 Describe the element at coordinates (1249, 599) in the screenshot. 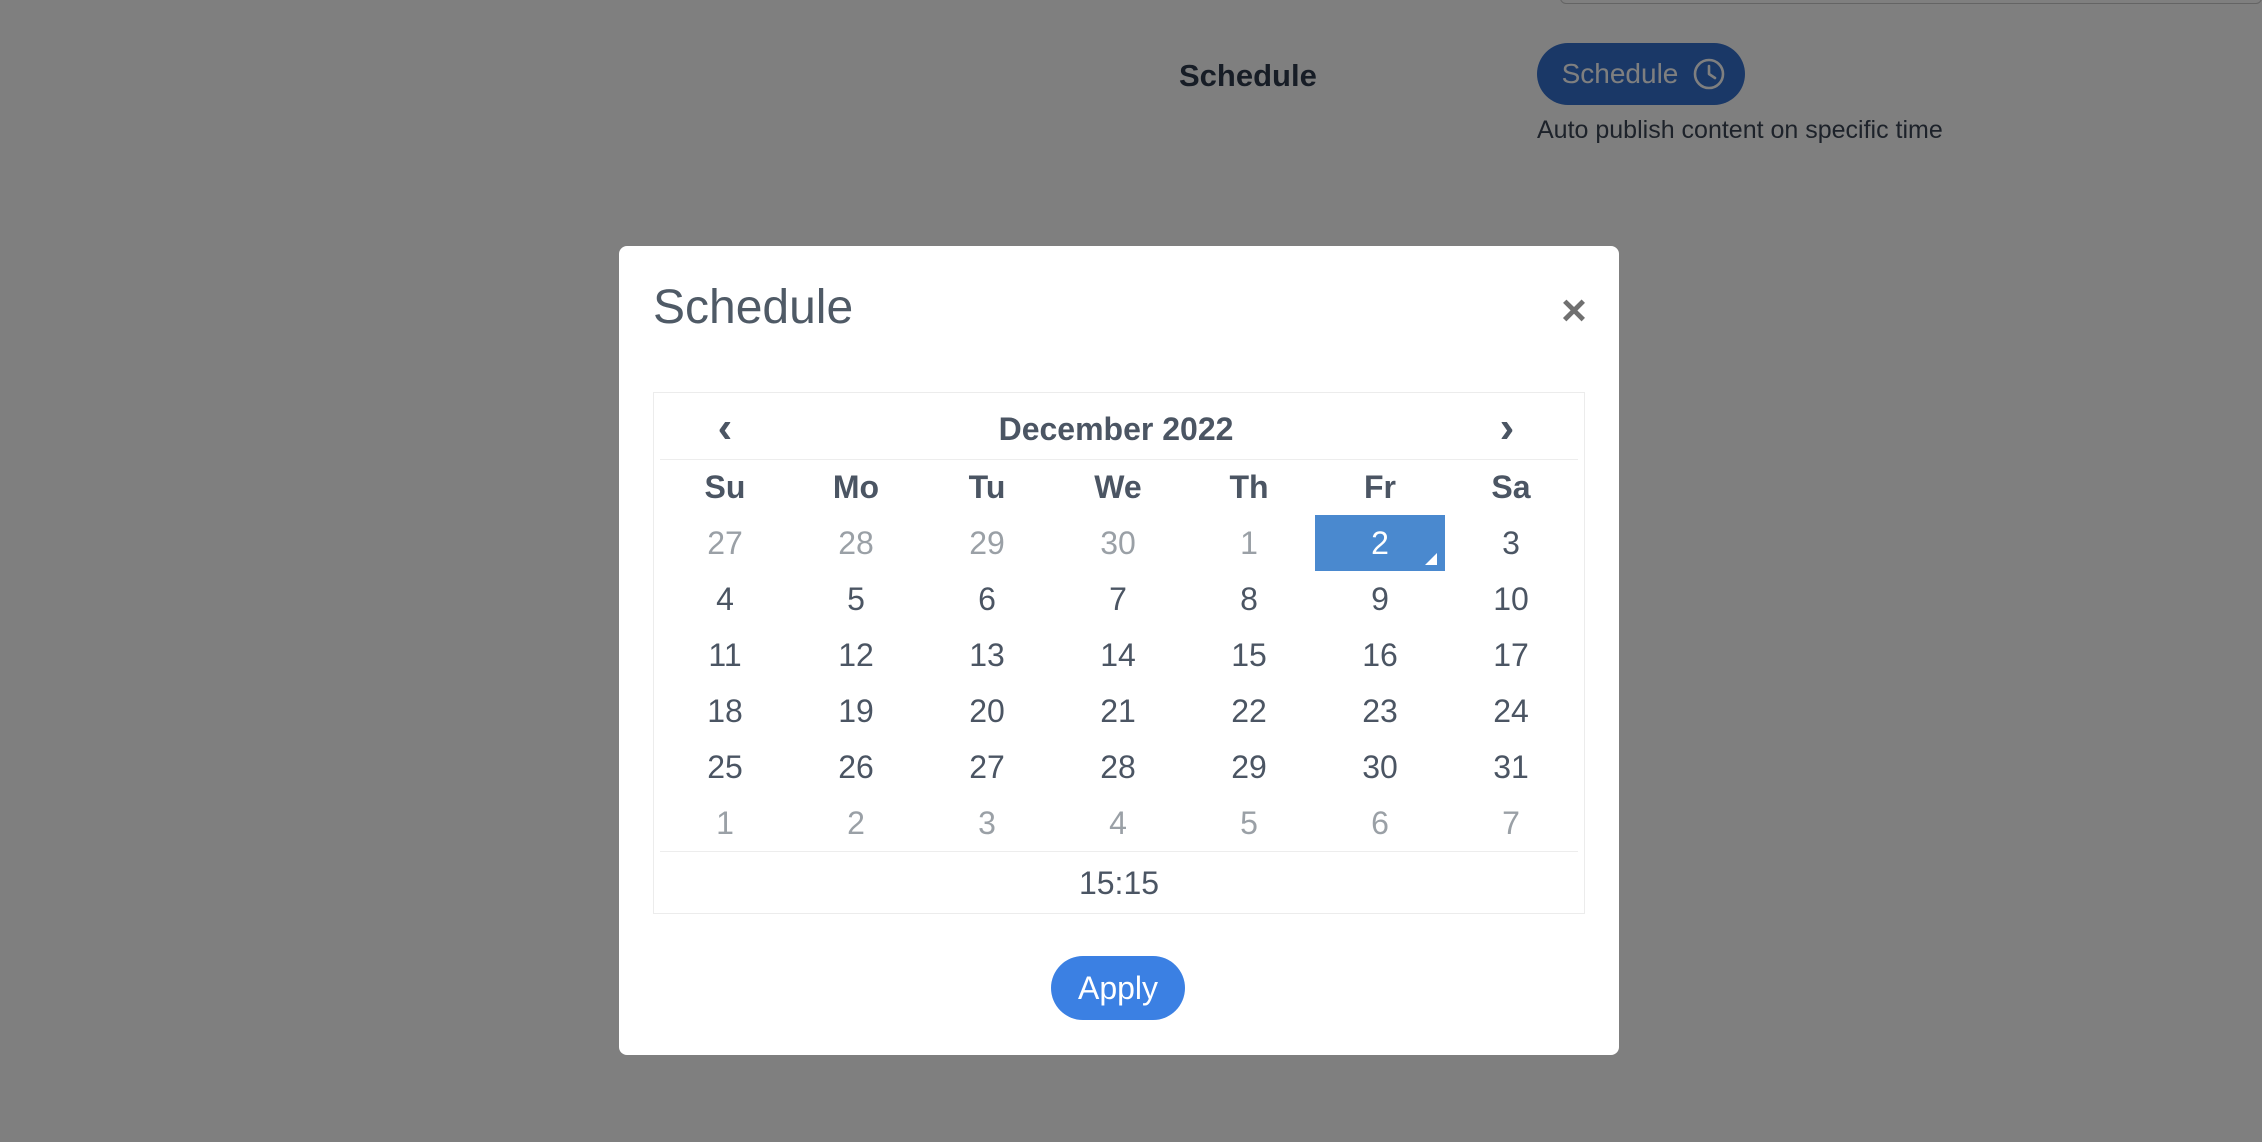

I see `day-cell: 8` at that location.